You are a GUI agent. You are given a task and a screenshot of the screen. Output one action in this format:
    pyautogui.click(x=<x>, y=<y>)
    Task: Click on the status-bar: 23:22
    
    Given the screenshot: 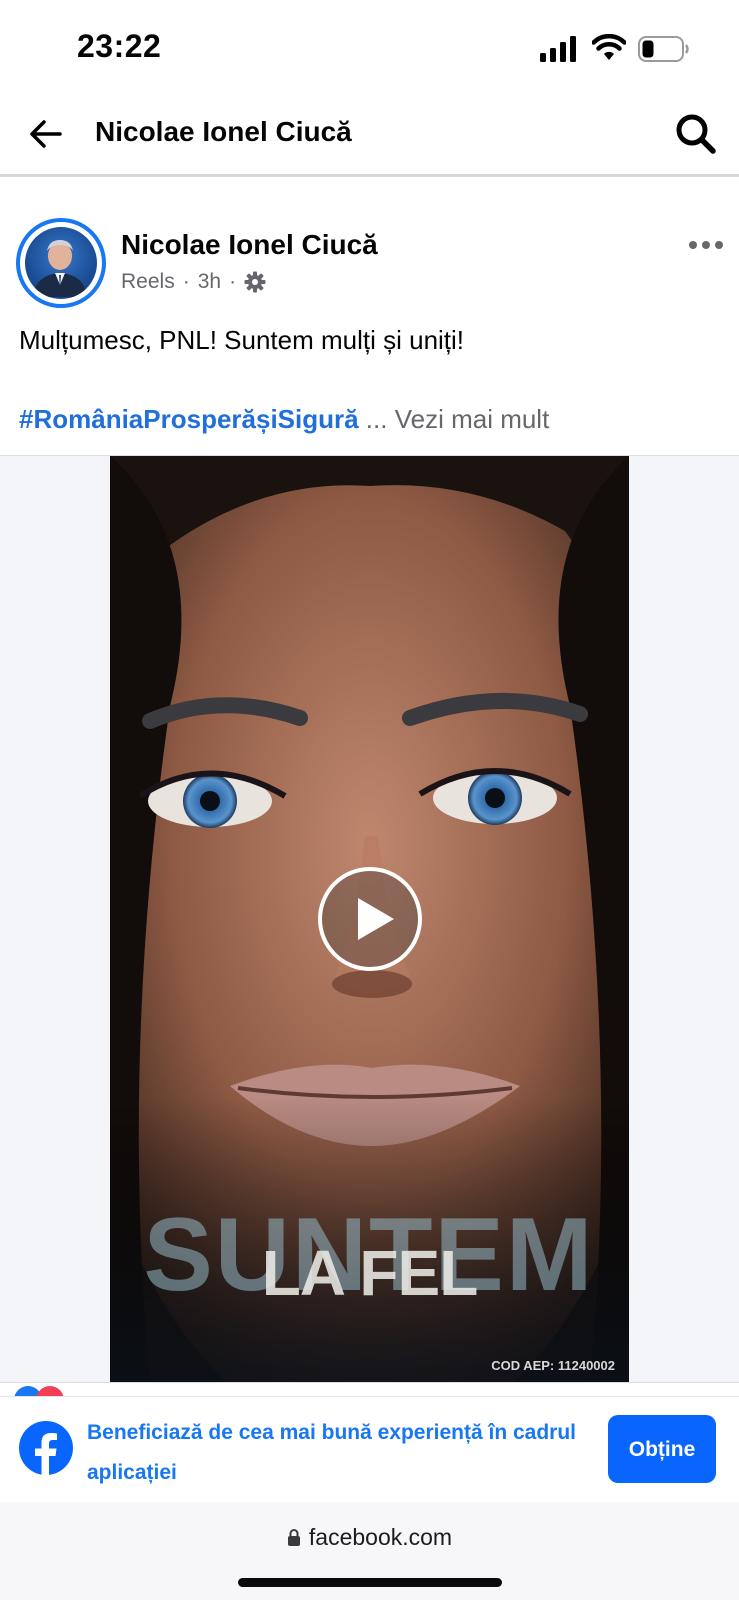 What is the action you would take?
    pyautogui.click(x=369, y=48)
    